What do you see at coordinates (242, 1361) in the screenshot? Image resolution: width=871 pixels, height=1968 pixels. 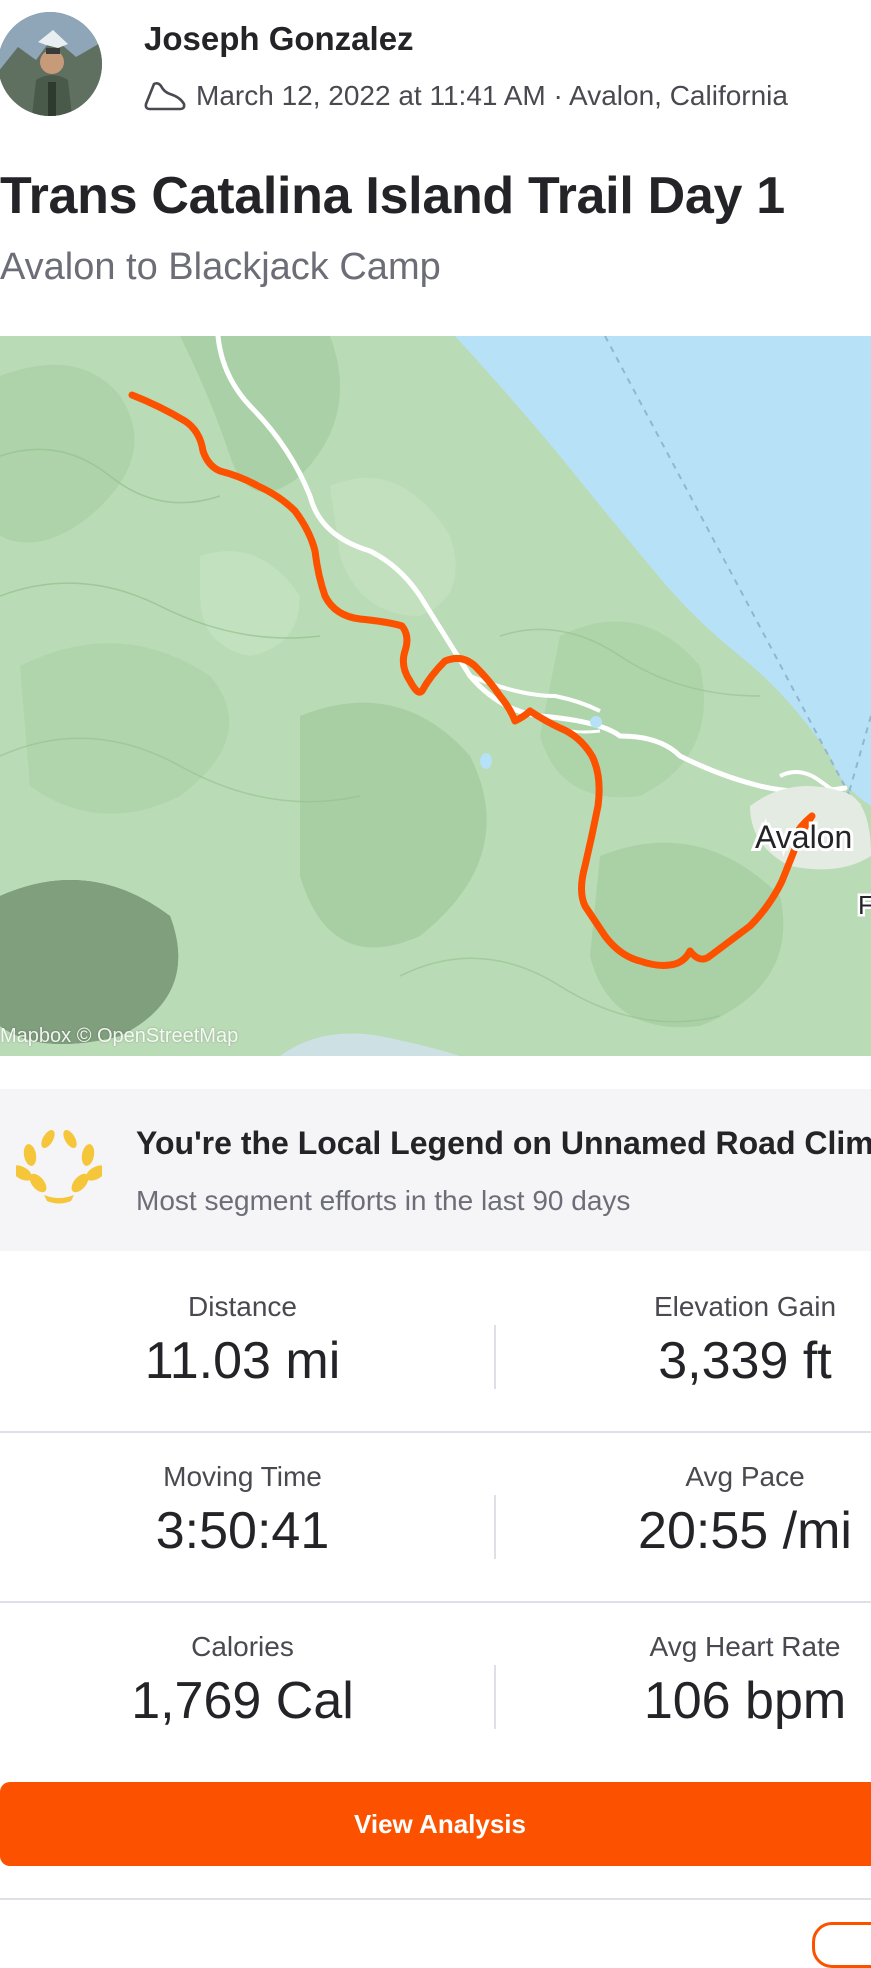 I see `stat-value: 11.03 mi` at bounding box center [242, 1361].